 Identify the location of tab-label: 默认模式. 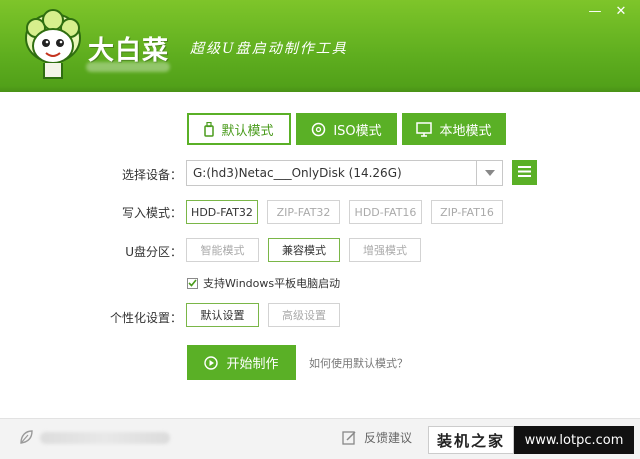
(247, 131).